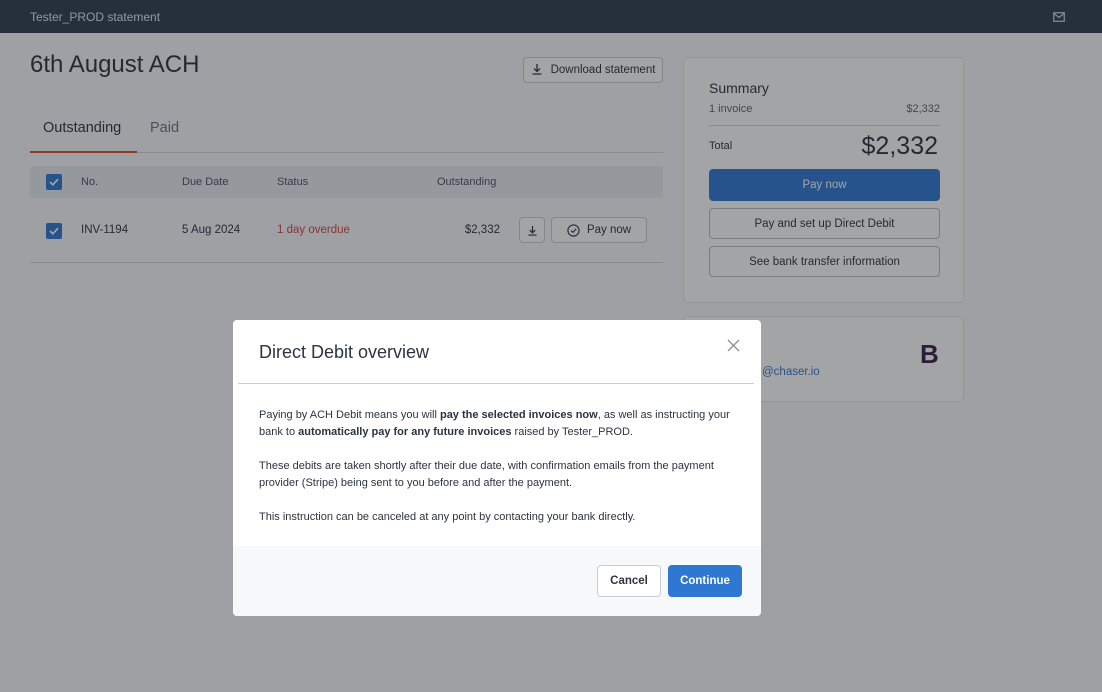 The height and width of the screenshot is (692, 1102). Describe the element at coordinates (705, 581) in the screenshot. I see `continue-button: Continue` at that location.